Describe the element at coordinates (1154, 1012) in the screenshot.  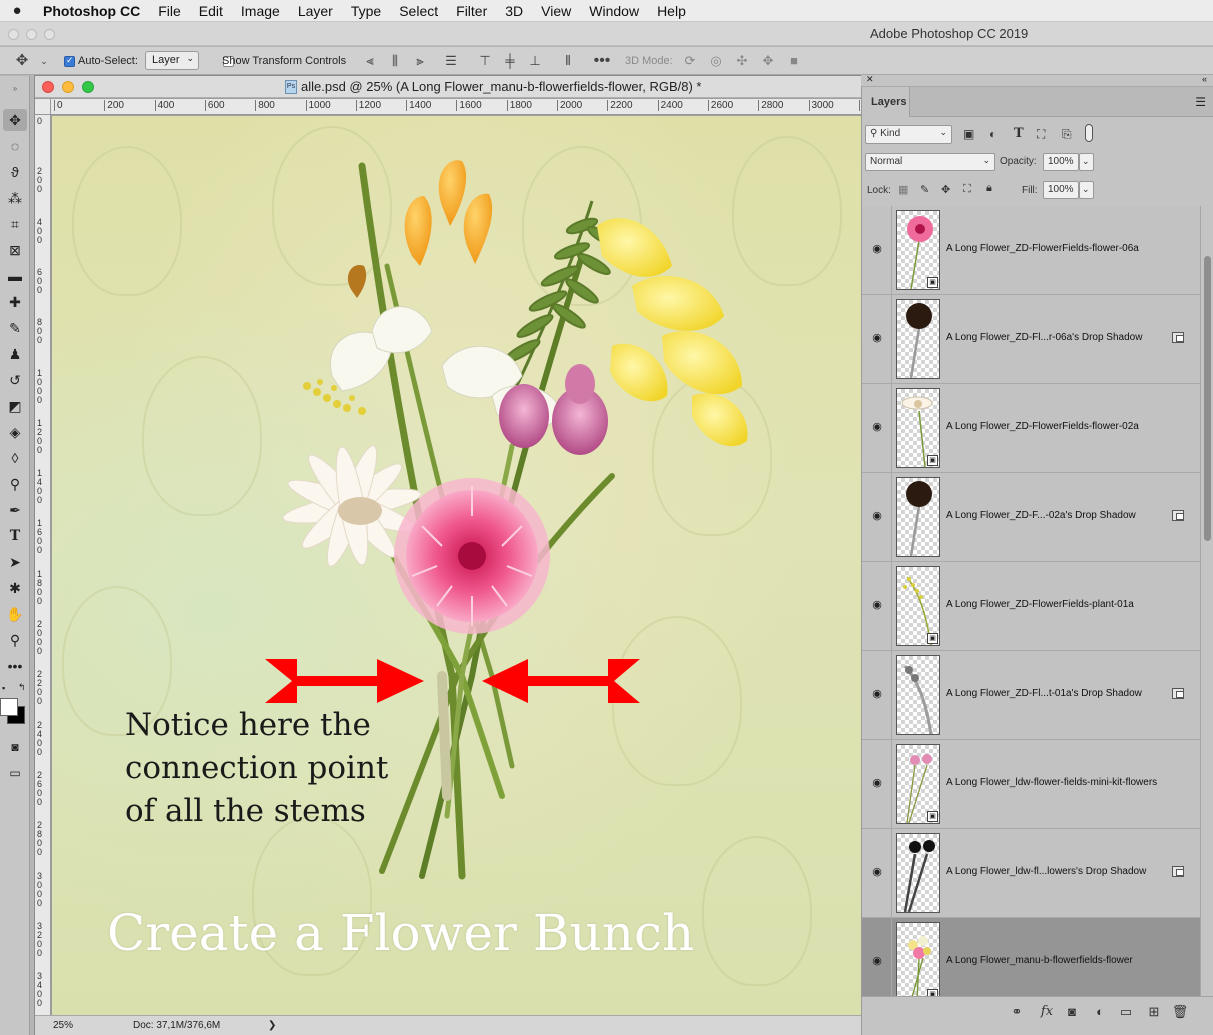
I see `new-layer-icon: ⊞` at that location.